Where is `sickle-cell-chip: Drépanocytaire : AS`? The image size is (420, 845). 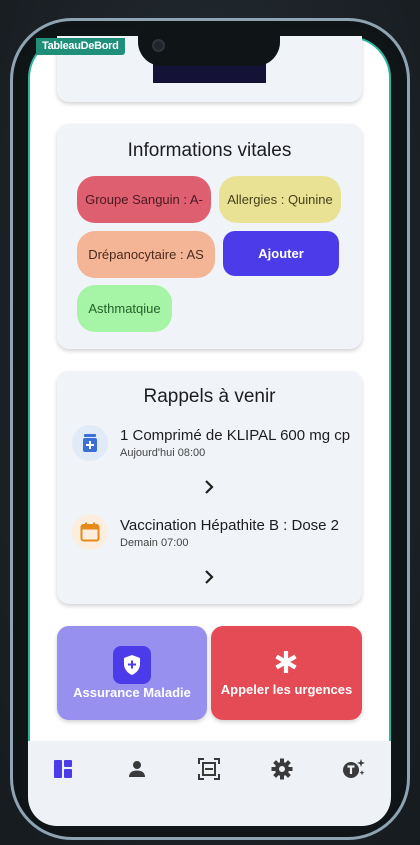
sickle-cell-chip: Drépanocytaire : AS is located at coordinates (146, 254).